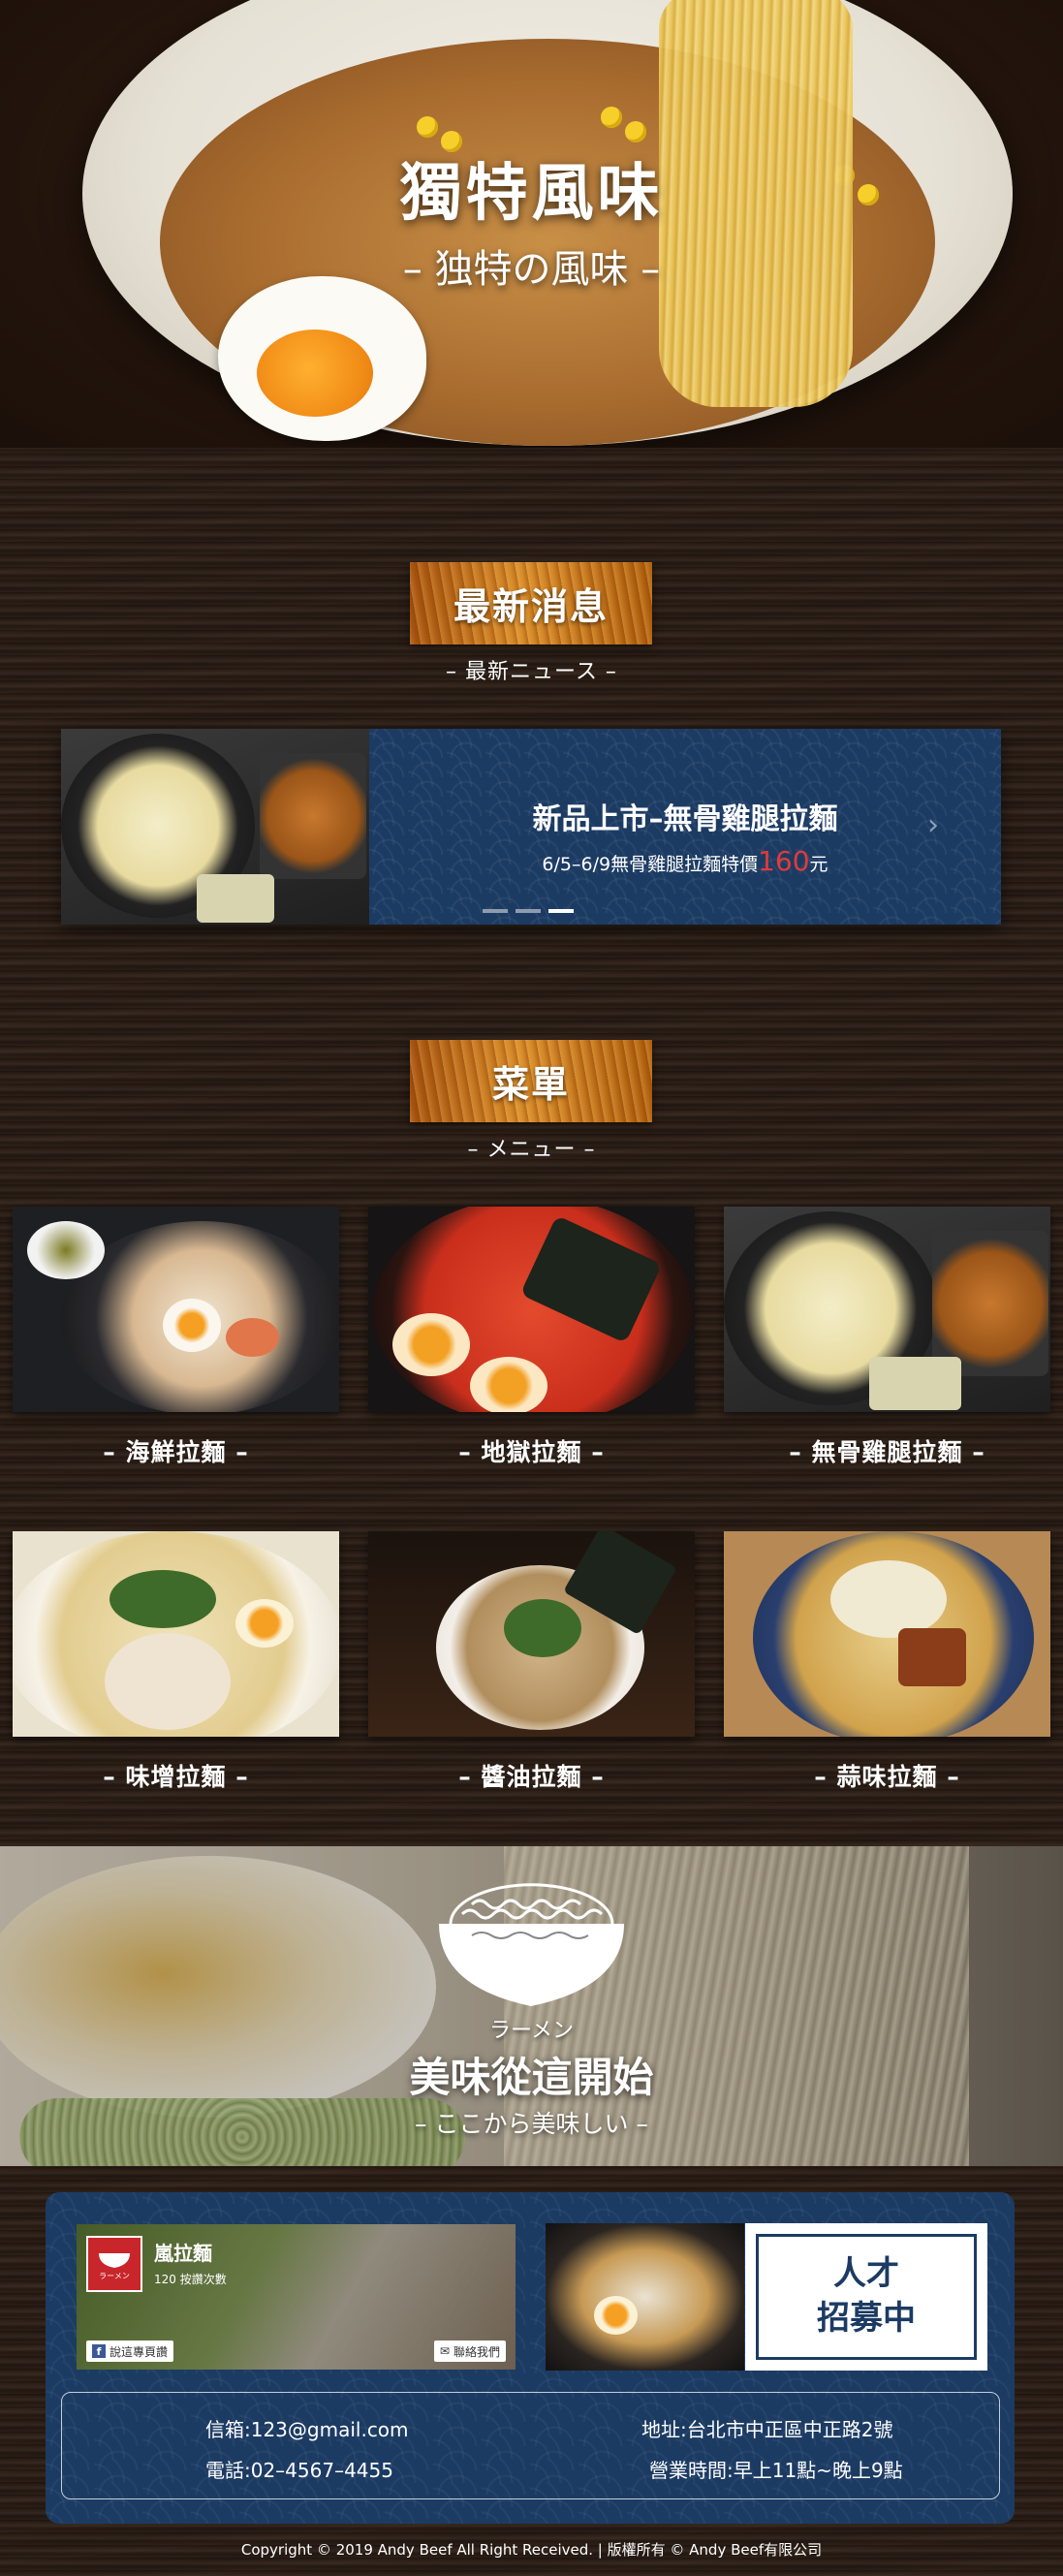  I want to click on egg, so click(322, 358).